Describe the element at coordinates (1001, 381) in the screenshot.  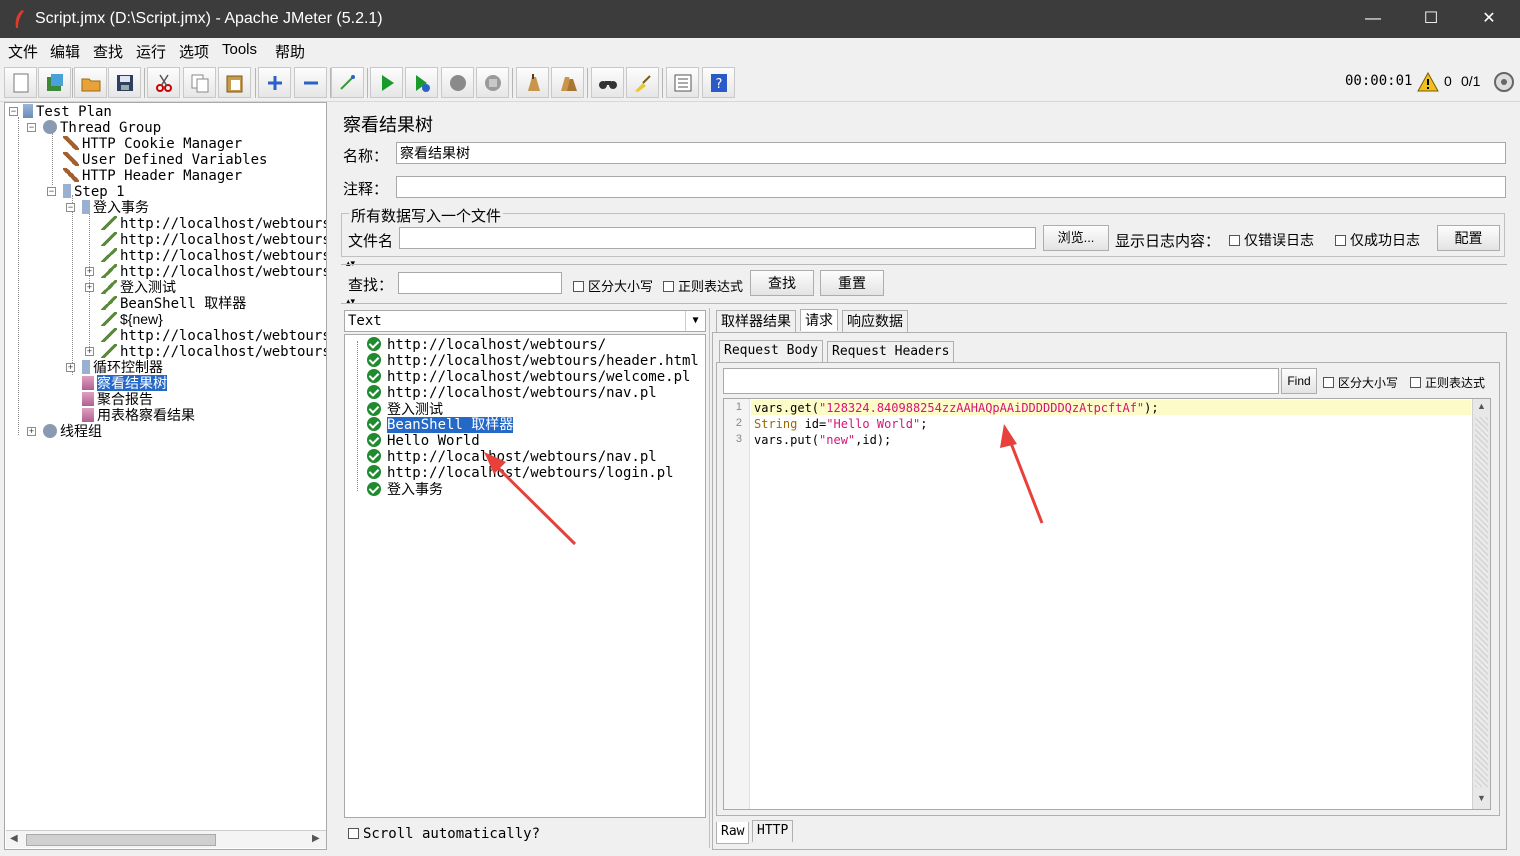
I see `body-search-field` at that location.